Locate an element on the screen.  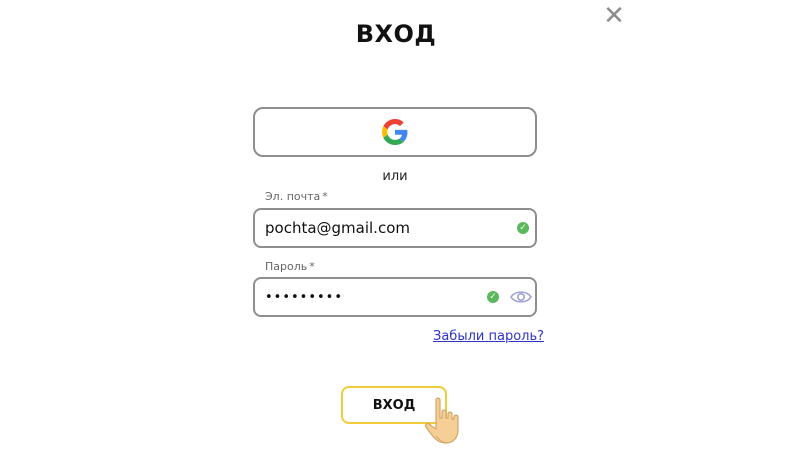
email-label-text: Эл. почта is located at coordinates (293, 196).